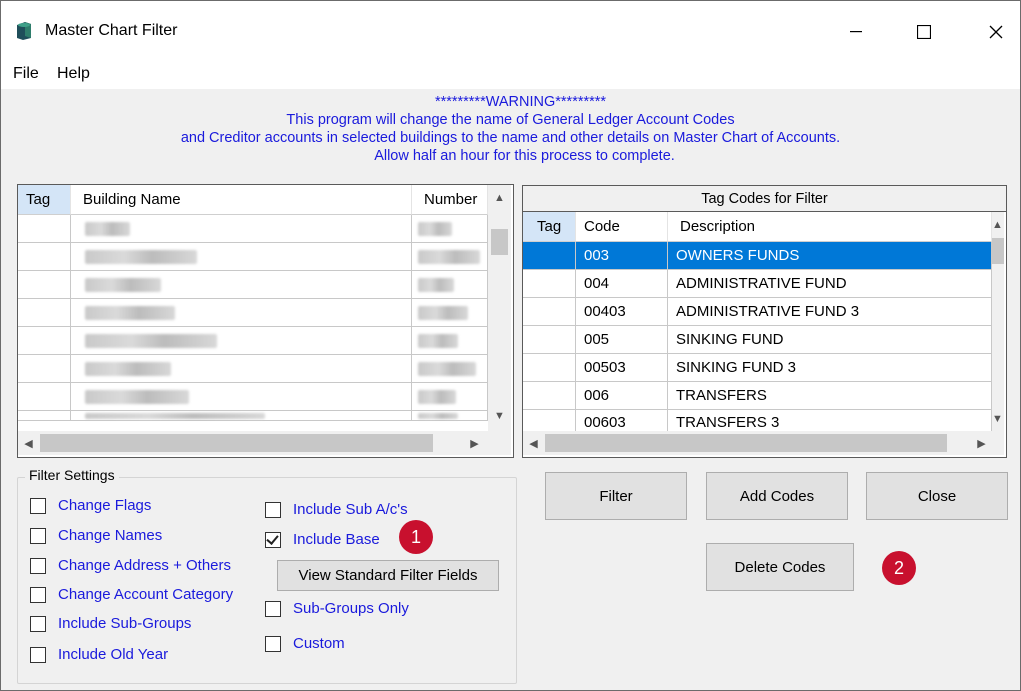 The image size is (1021, 691). I want to click on menu-file: File, so click(26, 74).